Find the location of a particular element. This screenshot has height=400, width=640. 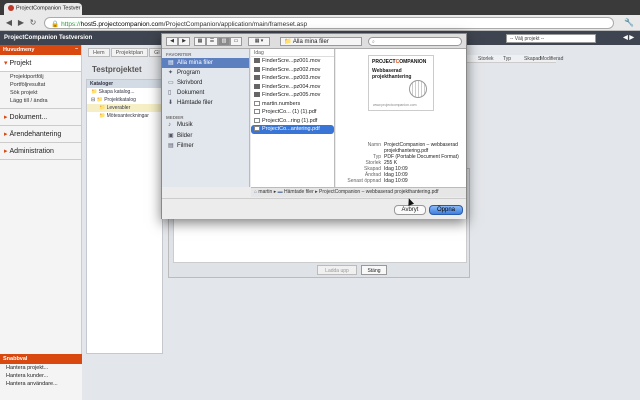

download-icon: ⬇ is located at coordinates (171, 103).